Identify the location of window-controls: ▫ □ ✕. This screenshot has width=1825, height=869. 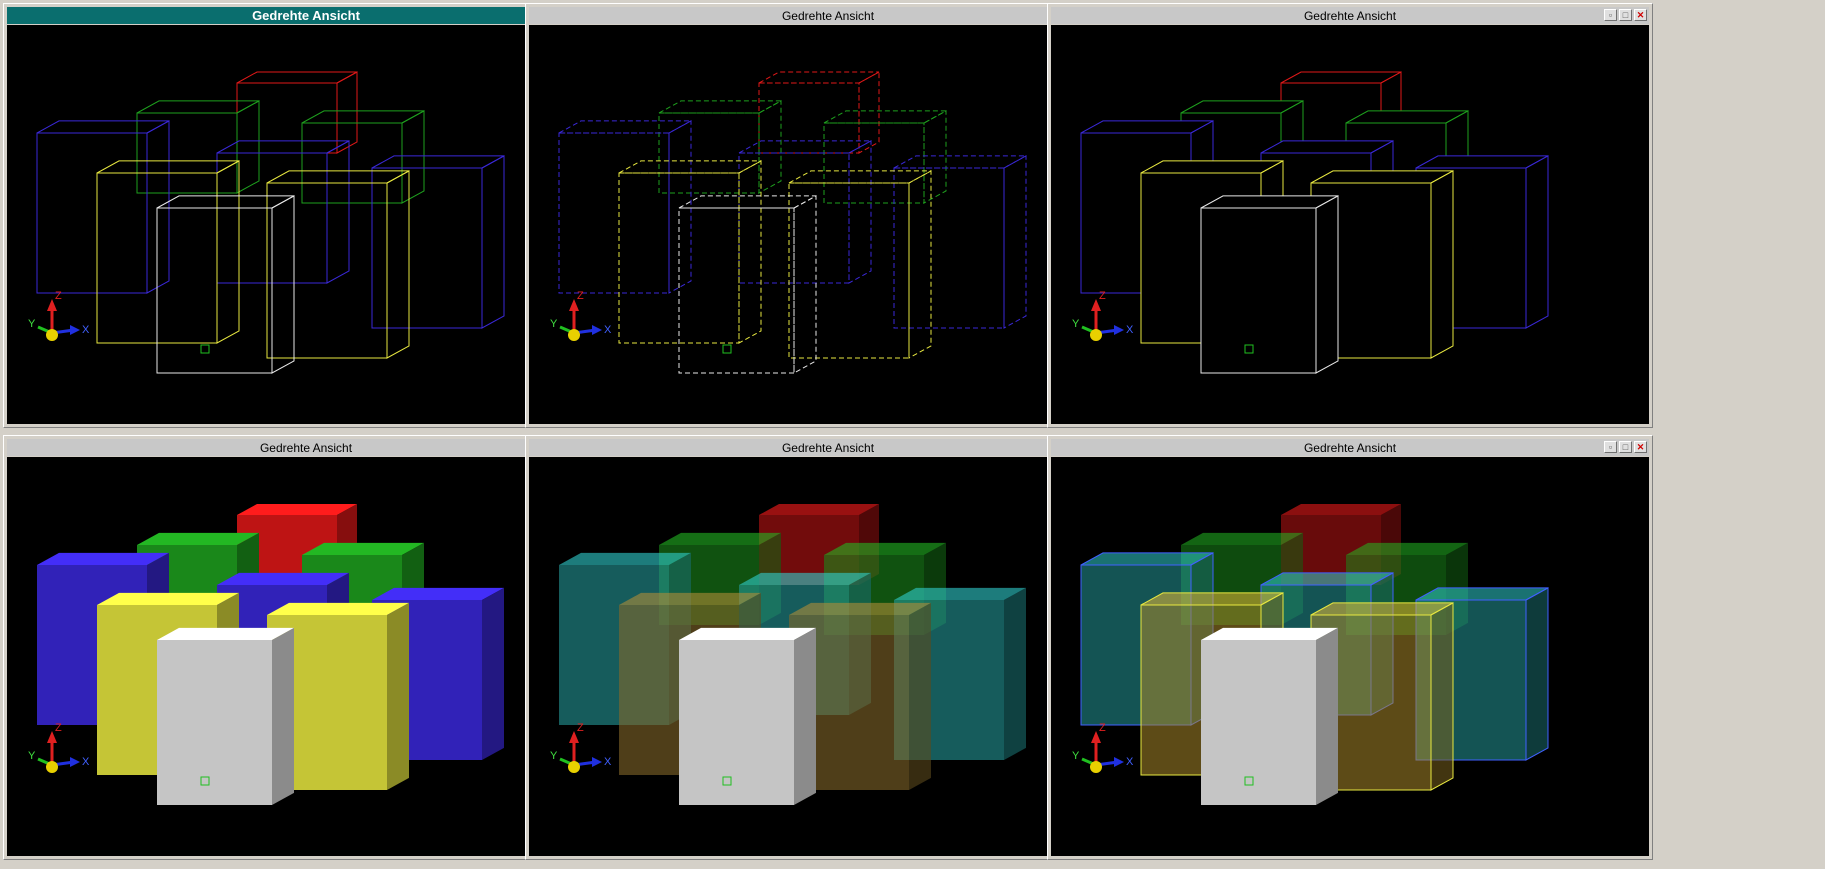
(1625, 15).